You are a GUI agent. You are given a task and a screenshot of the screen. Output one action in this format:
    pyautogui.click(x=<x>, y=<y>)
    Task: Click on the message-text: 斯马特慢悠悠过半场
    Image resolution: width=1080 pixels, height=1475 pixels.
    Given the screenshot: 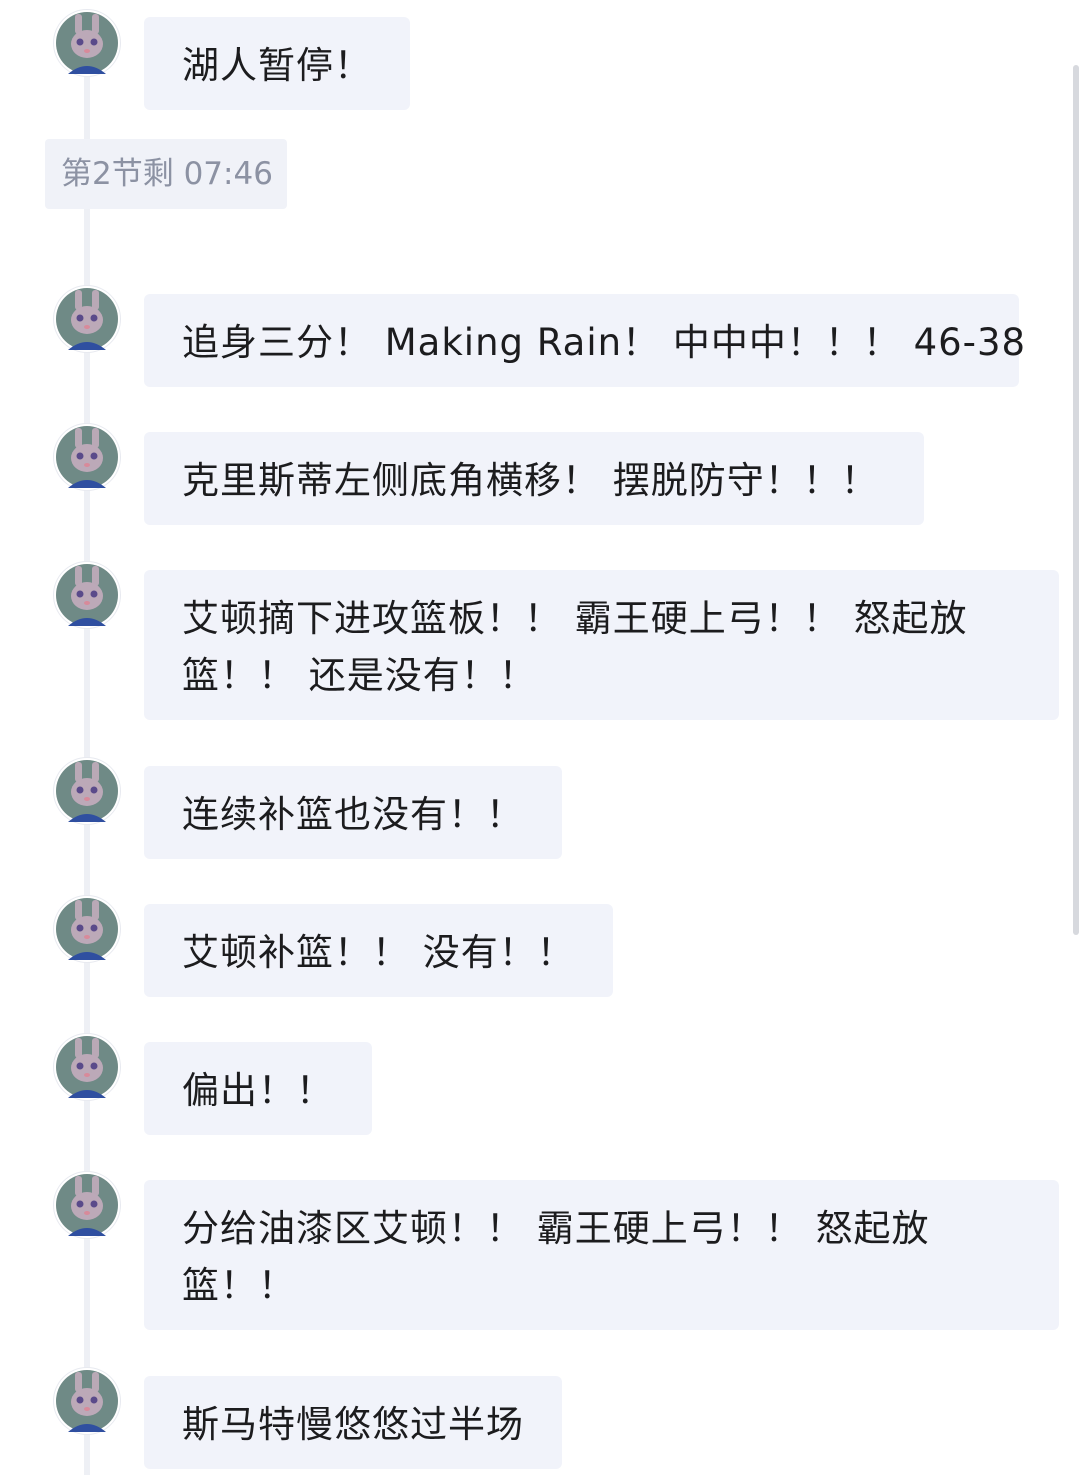 What is the action you would take?
    pyautogui.click(x=353, y=1424)
    